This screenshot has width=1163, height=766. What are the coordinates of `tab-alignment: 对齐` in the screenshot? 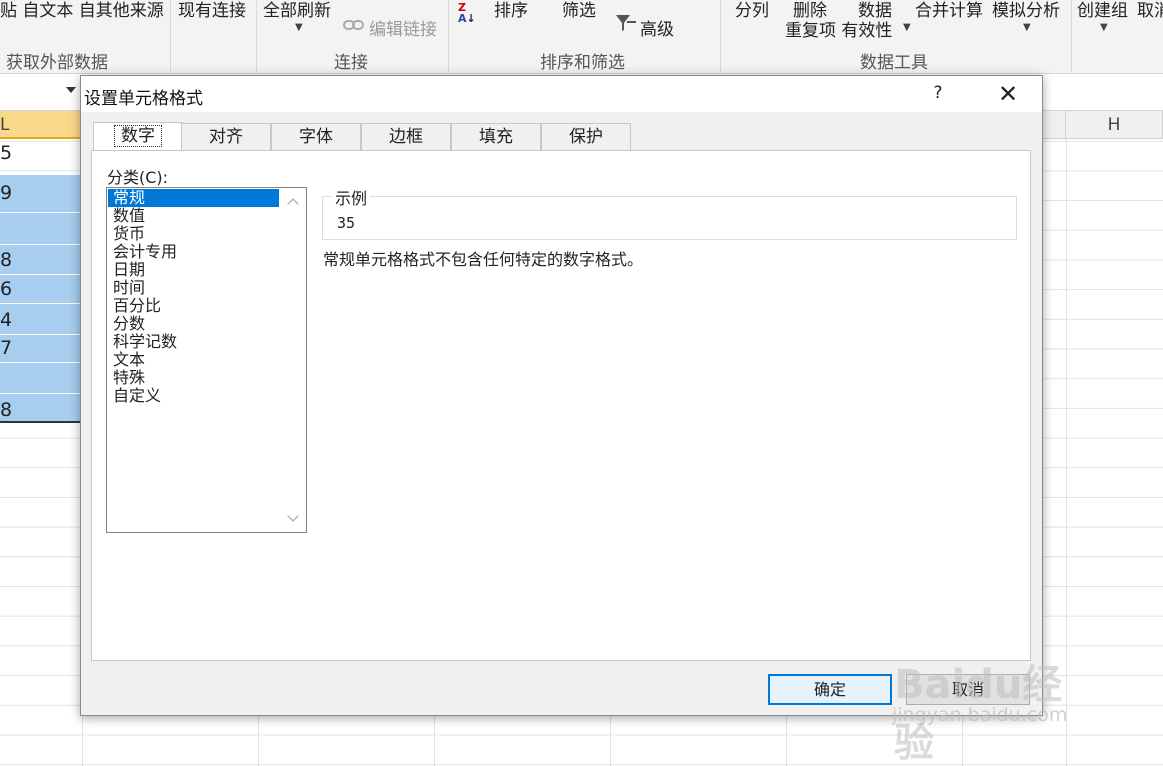 It's located at (226, 136).